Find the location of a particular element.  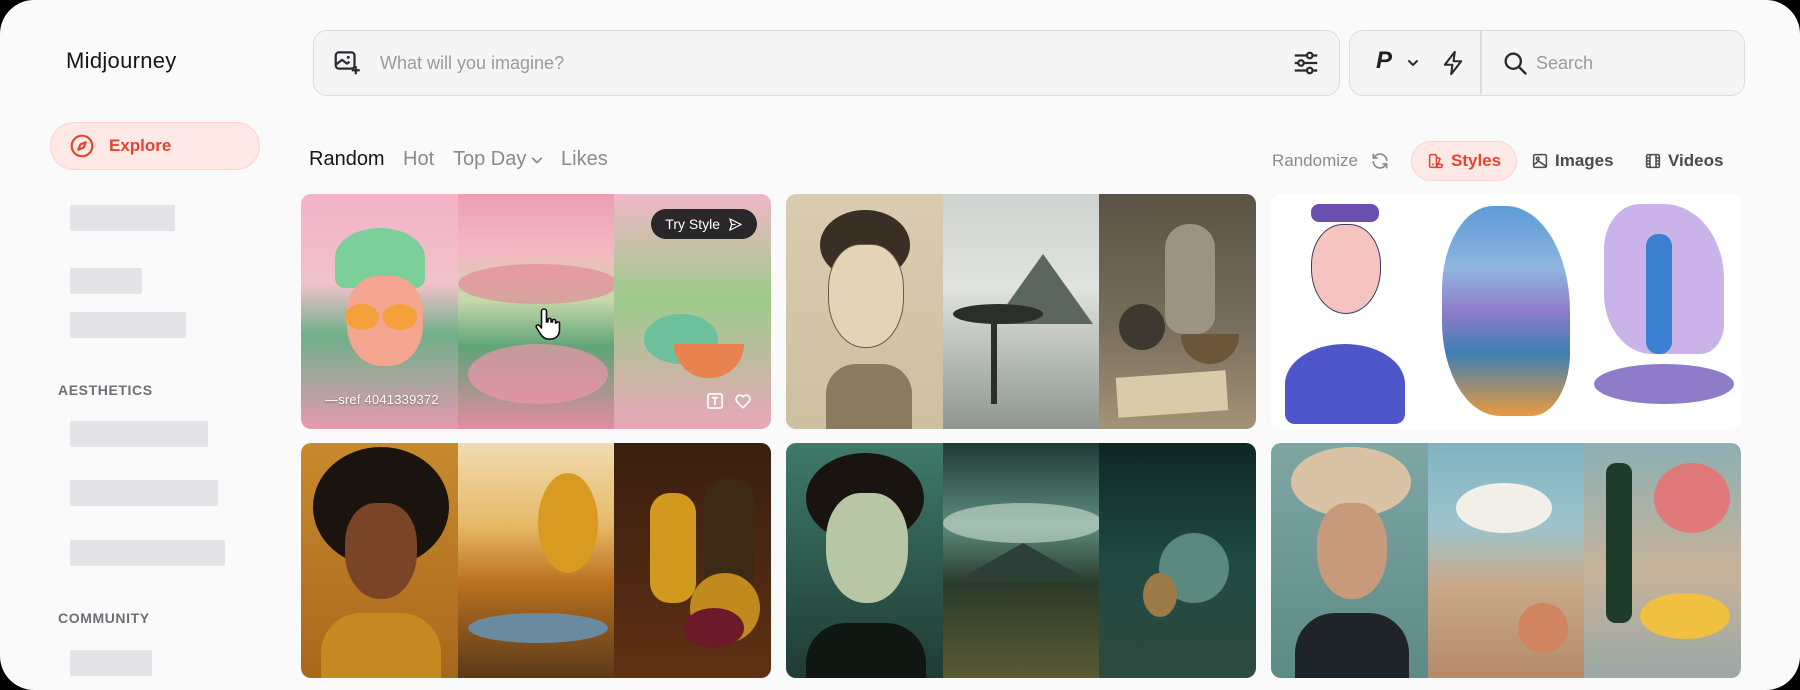

pot-shape is located at coordinates (1142, 327).